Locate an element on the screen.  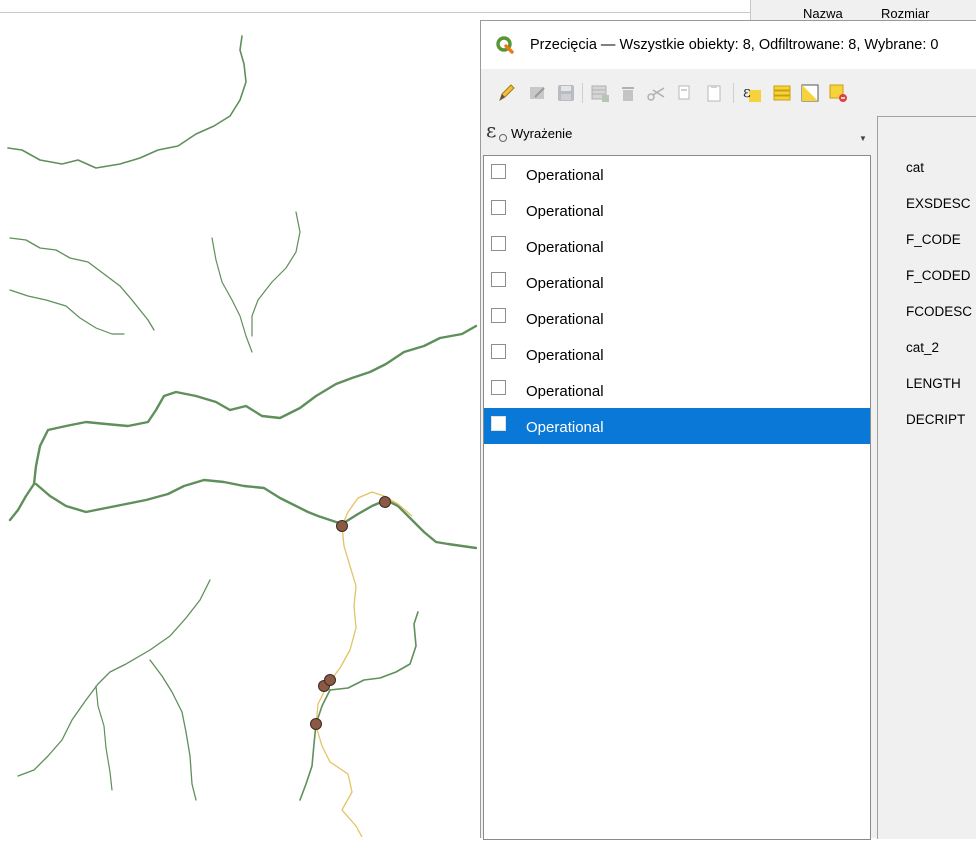
expression-filter-dropdown: ε Wyrażenie ▼ is located at coordinates (677, 135).